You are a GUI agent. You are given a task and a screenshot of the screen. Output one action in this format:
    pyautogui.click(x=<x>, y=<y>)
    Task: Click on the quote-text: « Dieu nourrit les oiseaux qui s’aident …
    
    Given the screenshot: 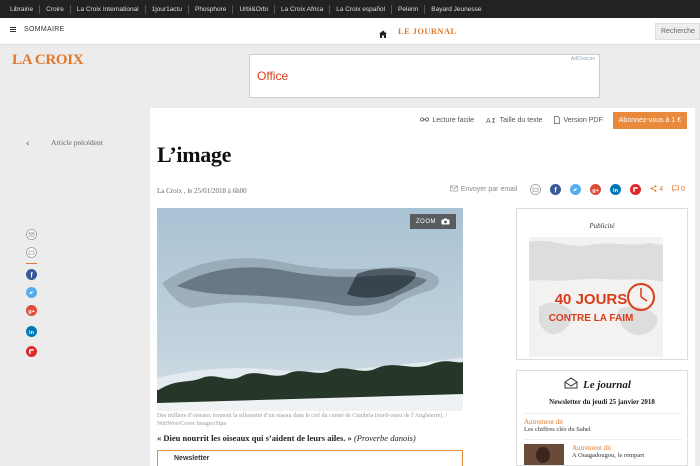 What is the action you would take?
    pyautogui.click(x=254, y=438)
    